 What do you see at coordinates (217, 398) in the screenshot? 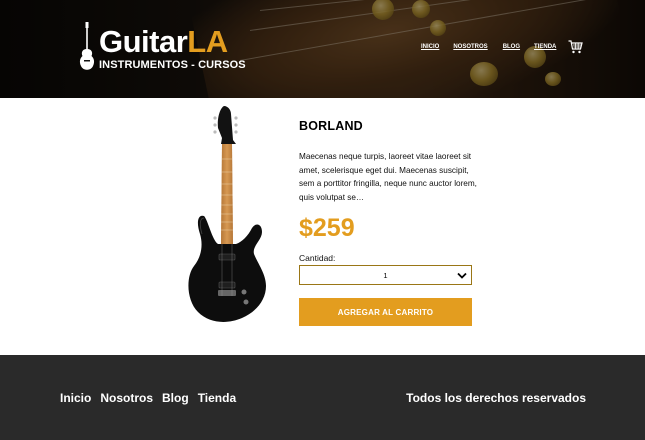
I see `footer-link-tienda: Tienda` at bounding box center [217, 398].